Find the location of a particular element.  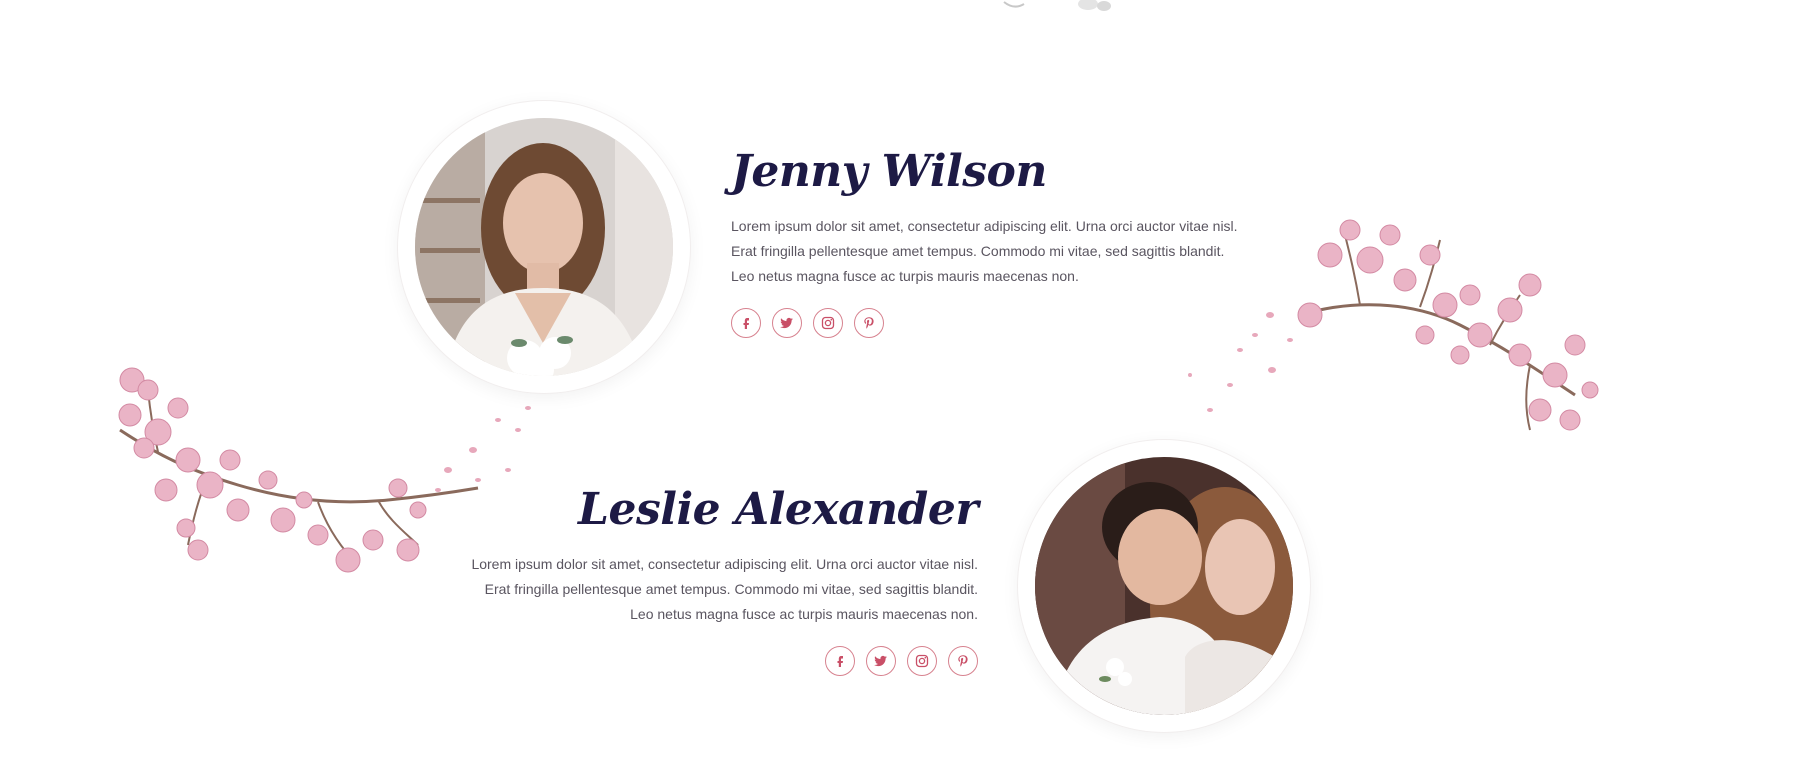

couple-portrait-frame is located at coordinates (1164, 586).